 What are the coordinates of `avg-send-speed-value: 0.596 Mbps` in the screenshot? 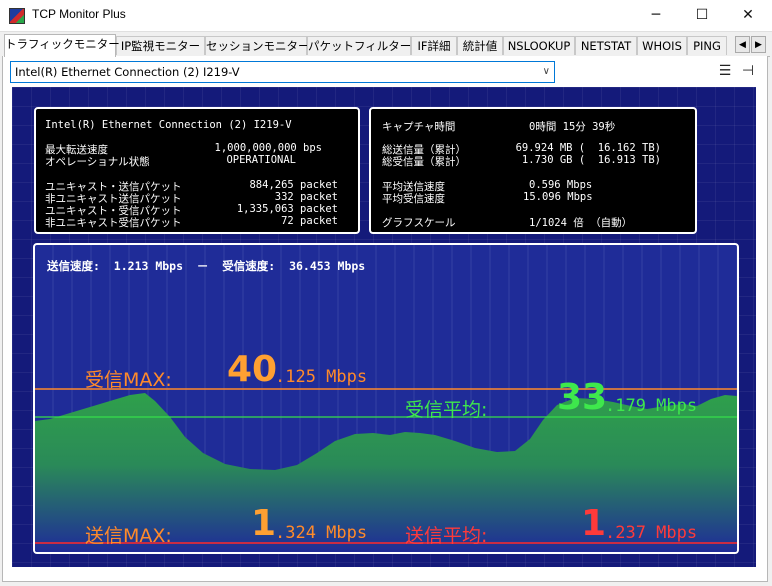 It's located at (561, 185).